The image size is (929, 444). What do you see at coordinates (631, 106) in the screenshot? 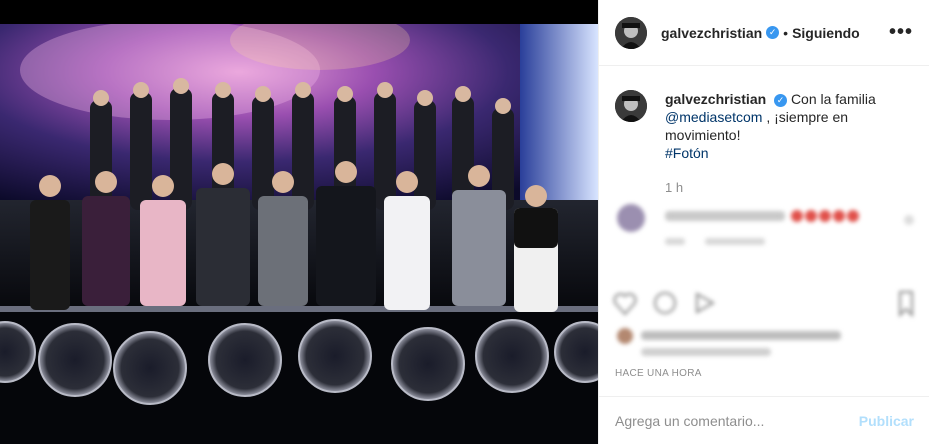
I see `caption-avatar` at bounding box center [631, 106].